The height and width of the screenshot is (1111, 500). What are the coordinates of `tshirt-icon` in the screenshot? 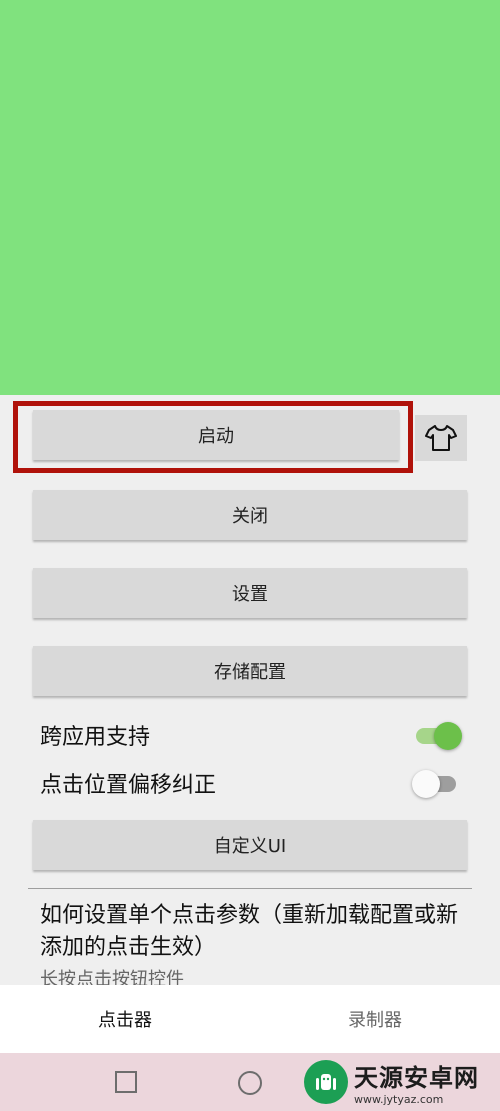 It's located at (441, 438).